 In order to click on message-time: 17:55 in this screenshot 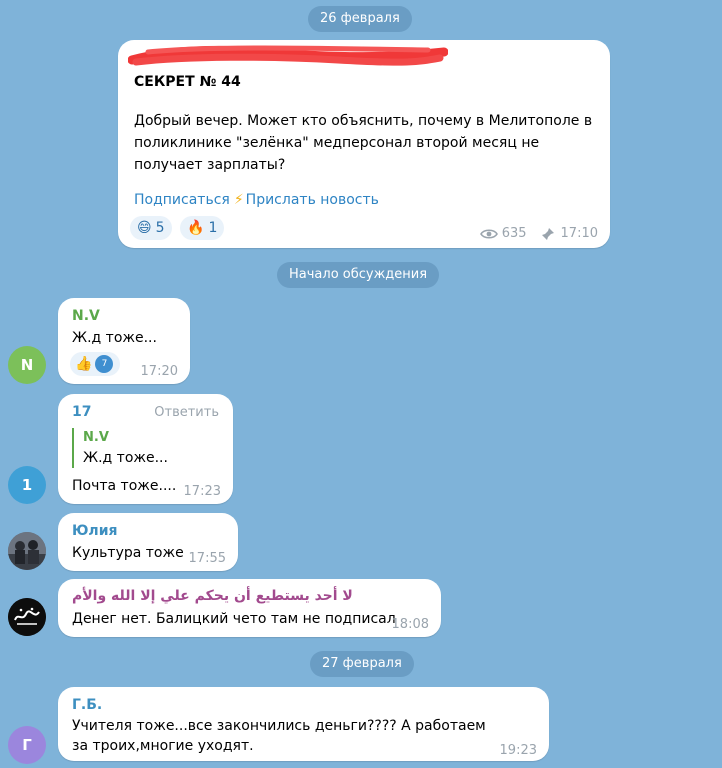, I will do `click(207, 558)`.